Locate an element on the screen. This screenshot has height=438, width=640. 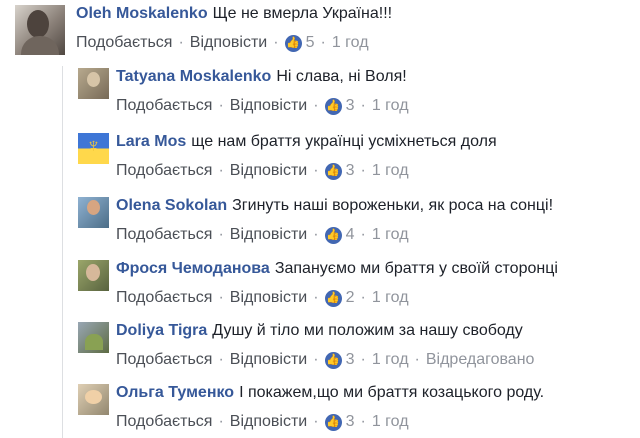
like-count: 👍 2 is located at coordinates (339, 298).